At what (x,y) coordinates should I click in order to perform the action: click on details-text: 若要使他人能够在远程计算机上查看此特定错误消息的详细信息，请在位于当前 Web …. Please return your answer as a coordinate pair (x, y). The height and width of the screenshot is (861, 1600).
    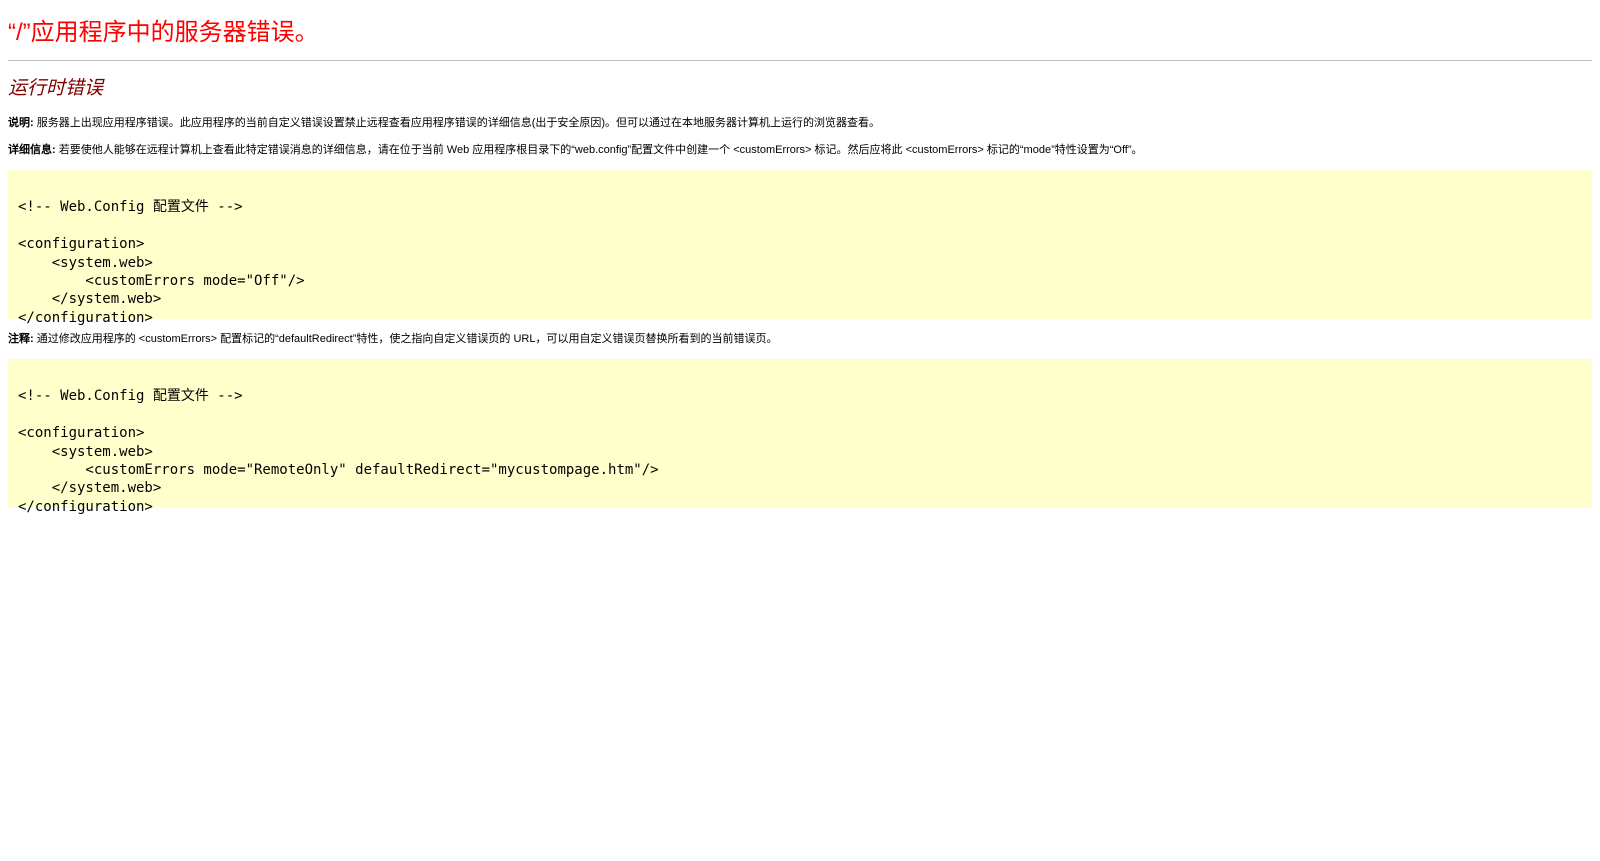
    Looking at the image, I should click on (599, 150).